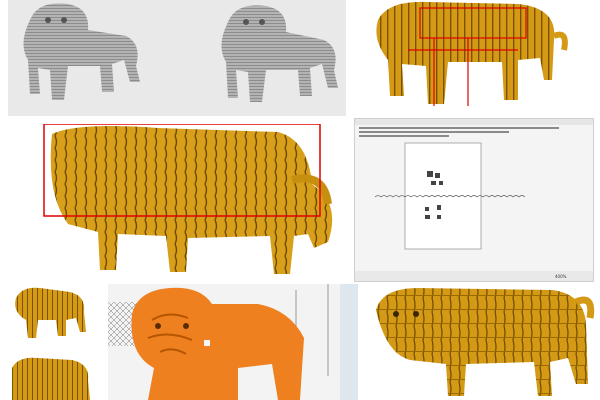 Image resolution: width=600 pixels, height=400 pixels. I want to click on cad-zoom-label: 400%, so click(561, 276).